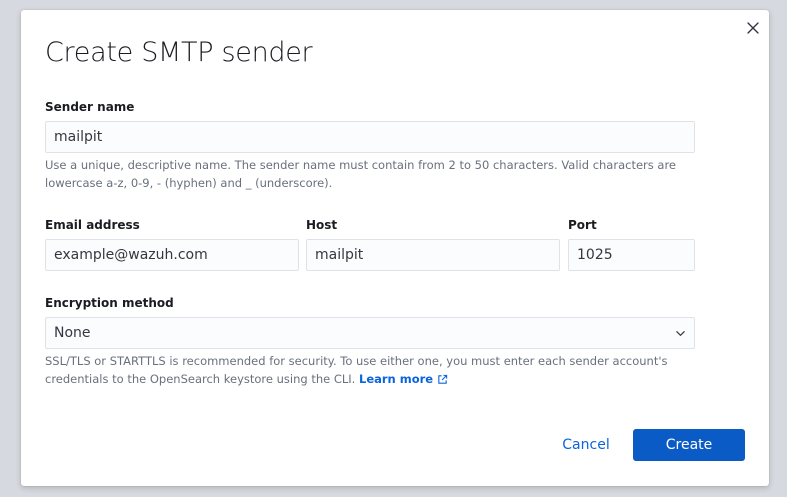 The width and height of the screenshot is (787, 497). Describe the element at coordinates (109, 303) in the screenshot. I see `encryption-method-label: Encryption method` at that location.